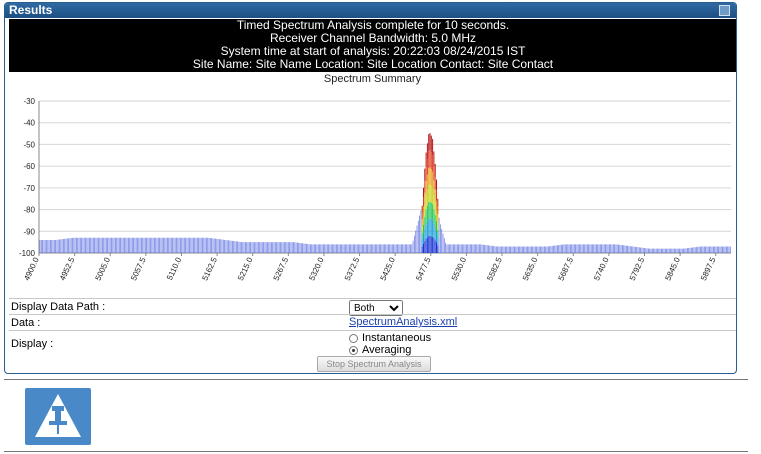 The image size is (761, 454). Describe the element at coordinates (530, 269) in the screenshot. I see `x-tick-label: 5635.0` at that location.